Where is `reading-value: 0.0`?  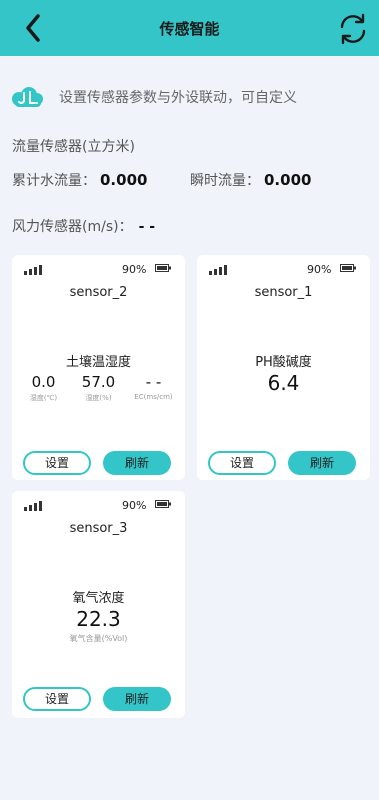
reading-value: 0.0 is located at coordinates (43, 382).